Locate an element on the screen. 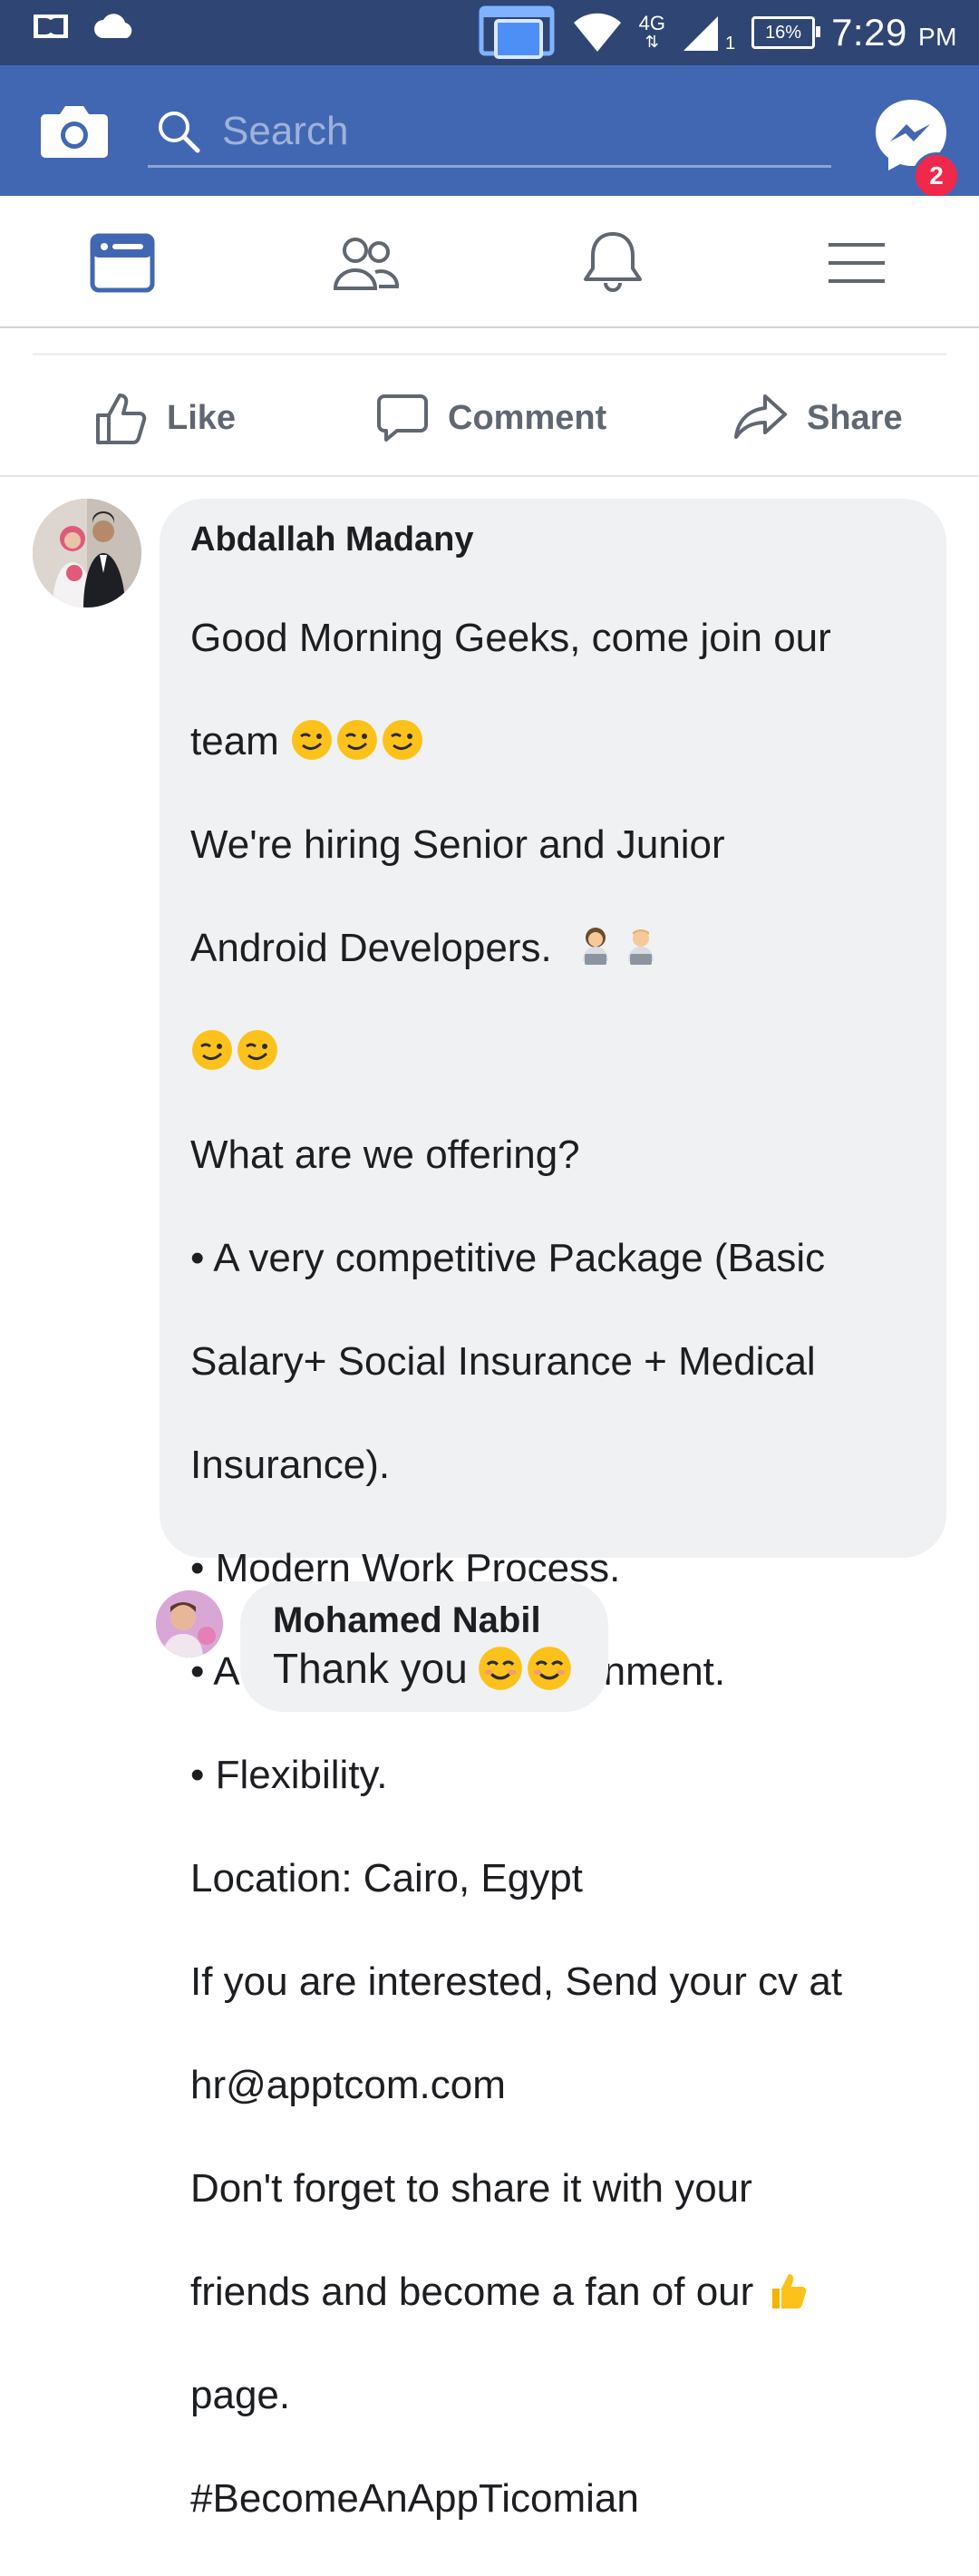  comment-line: • Flexibility. is located at coordinates (289, 1775).